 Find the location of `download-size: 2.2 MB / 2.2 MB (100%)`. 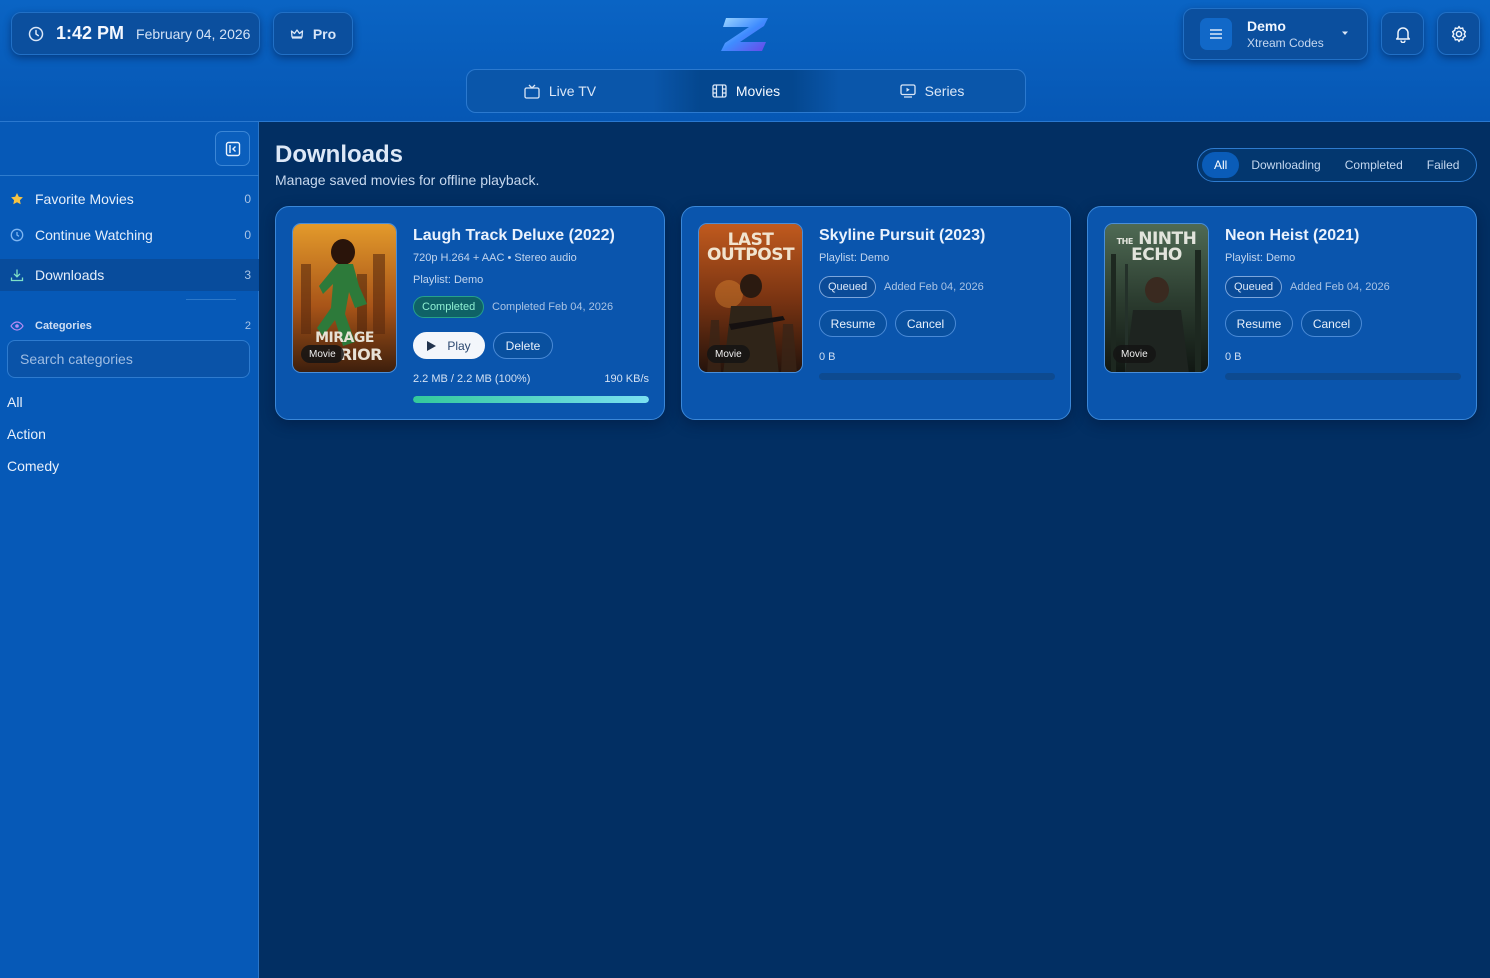

download-size: 2.2 MB / 2.2 MB (100%) is located at coordinates (472, 379).